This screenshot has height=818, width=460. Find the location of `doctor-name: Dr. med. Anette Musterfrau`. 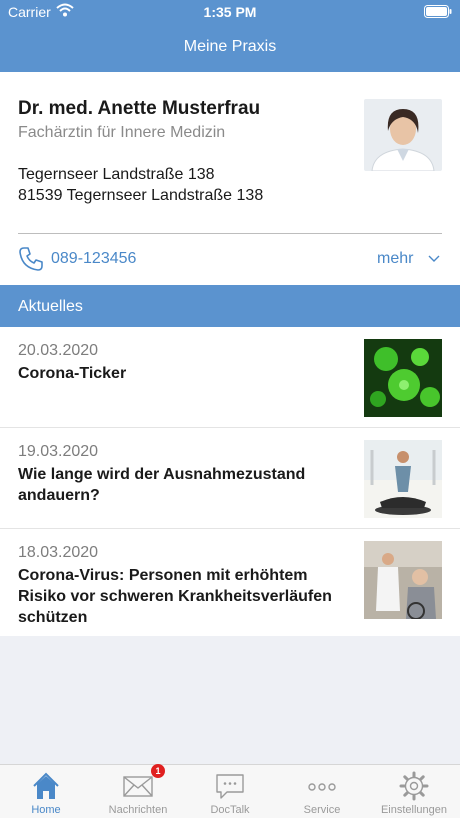

doctor-name: Dr. med. Anette Musterfrau is located at coordinates (139, 108).